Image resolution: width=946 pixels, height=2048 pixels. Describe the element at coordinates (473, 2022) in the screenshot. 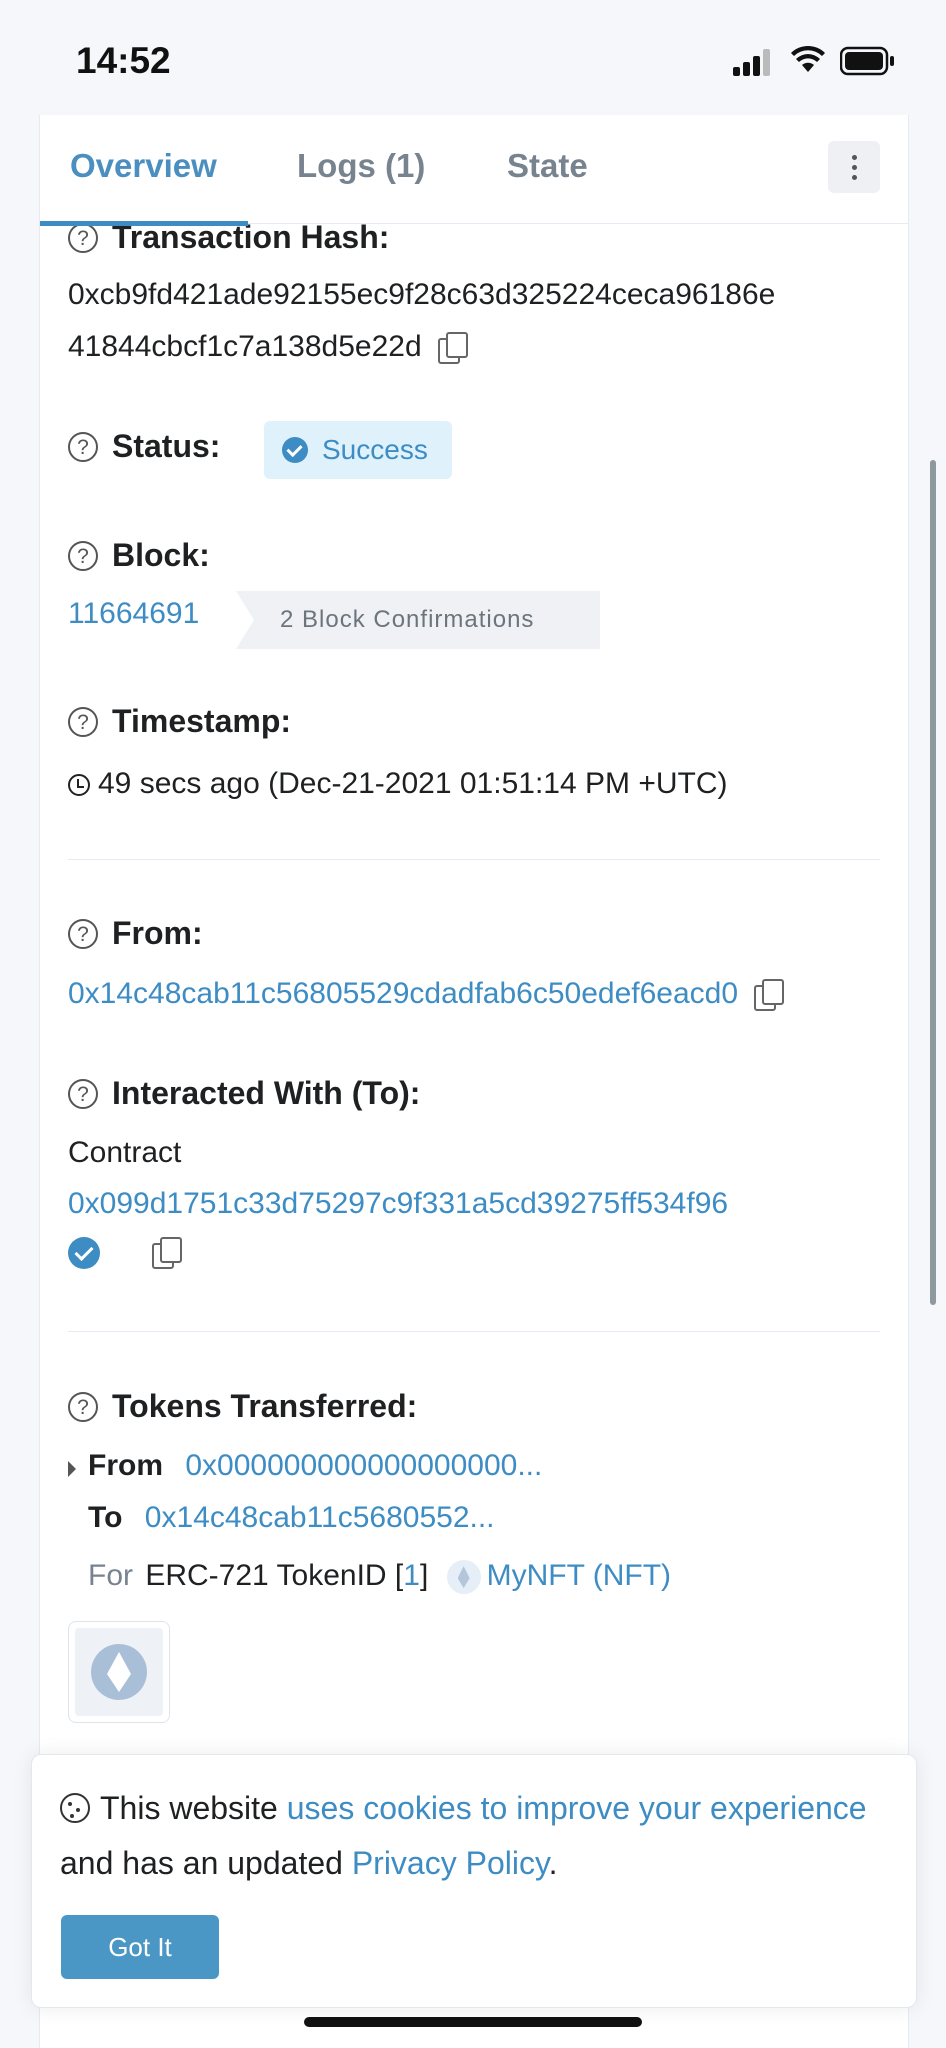

I see `home-indicator` at that location.